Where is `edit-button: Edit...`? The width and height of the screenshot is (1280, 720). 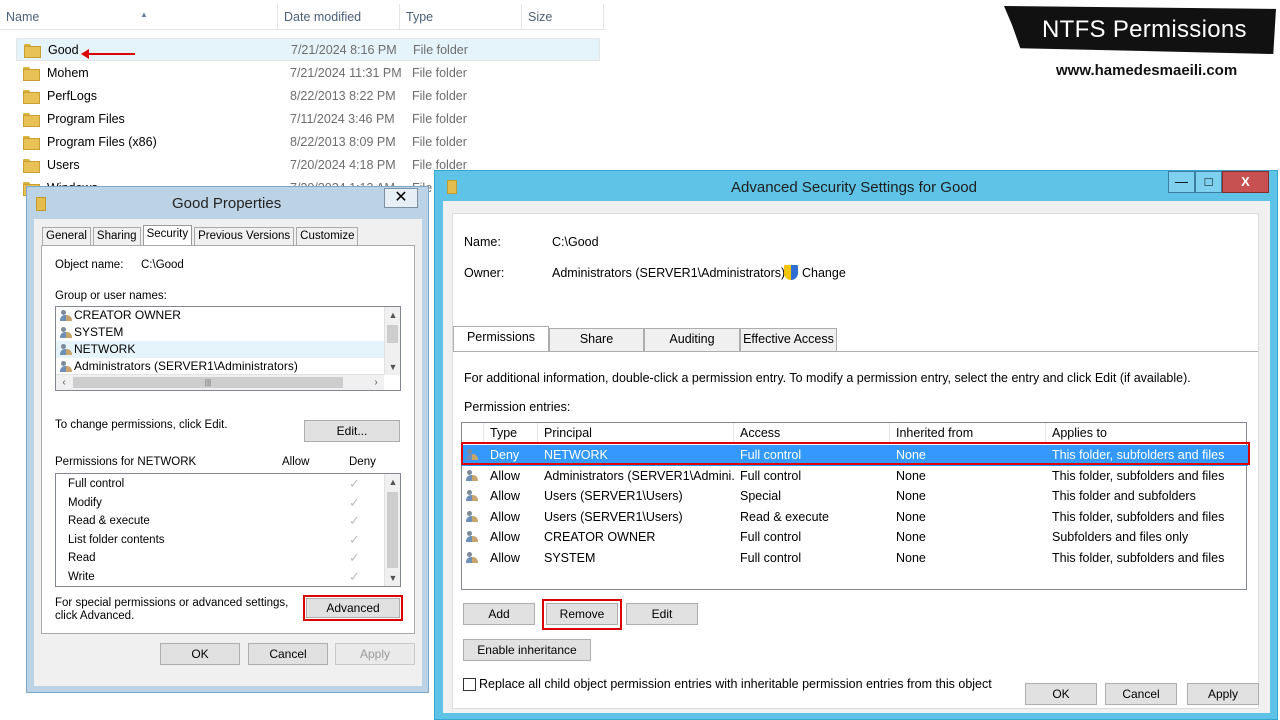 edit-button: Edit... is located at coordinates (352, 431).